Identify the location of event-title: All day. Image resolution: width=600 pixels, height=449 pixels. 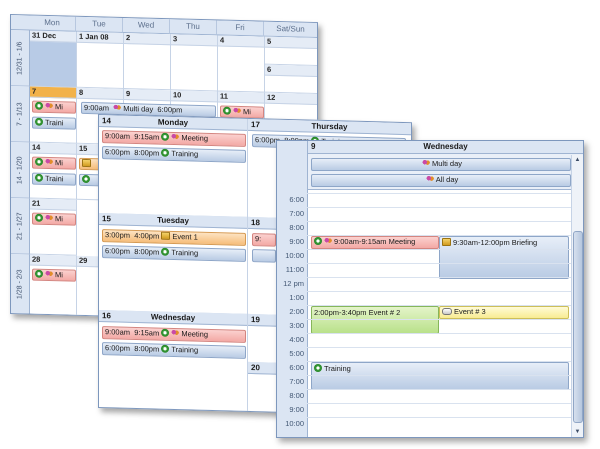
(447, 179).